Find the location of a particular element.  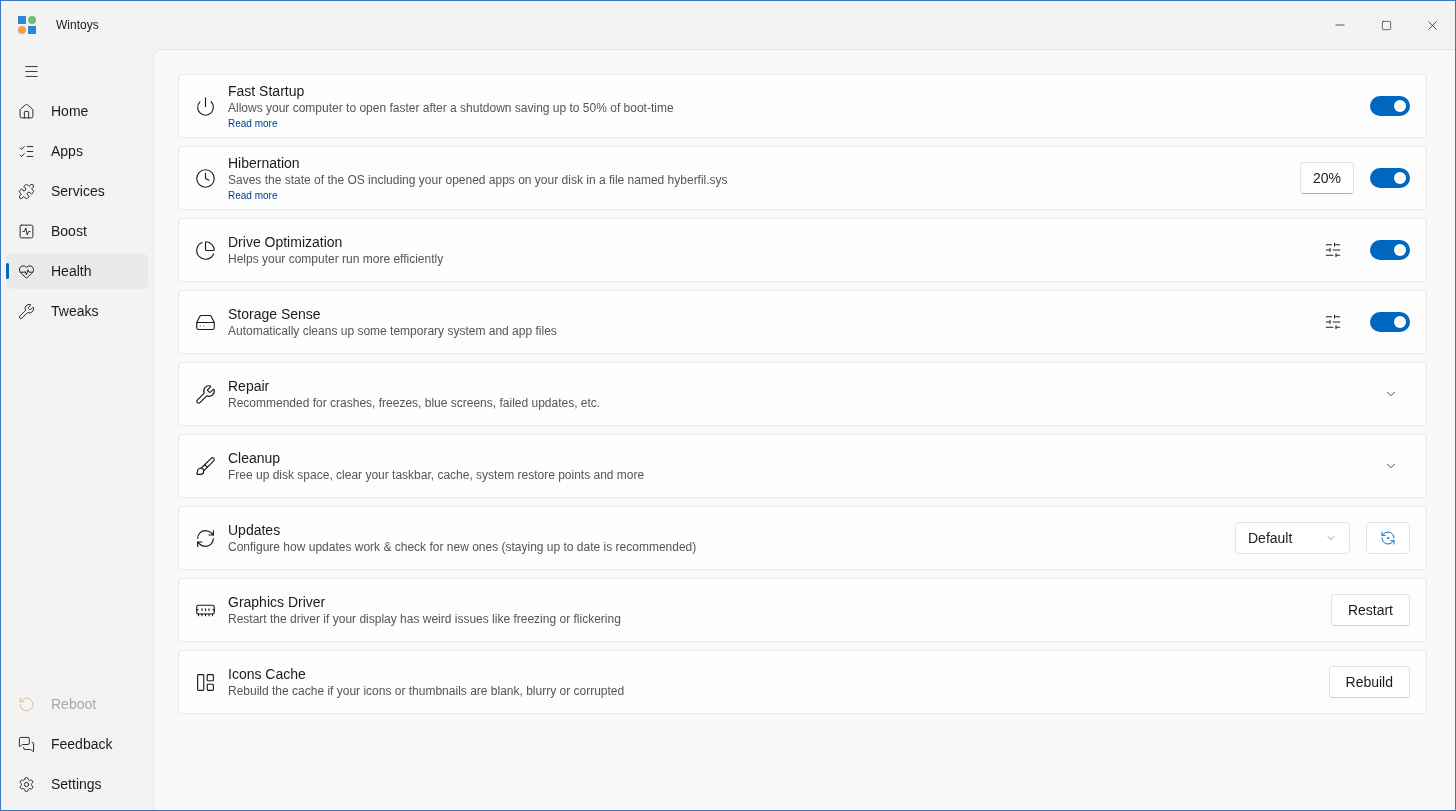

chat-icon is located at coordinates (26, 744).